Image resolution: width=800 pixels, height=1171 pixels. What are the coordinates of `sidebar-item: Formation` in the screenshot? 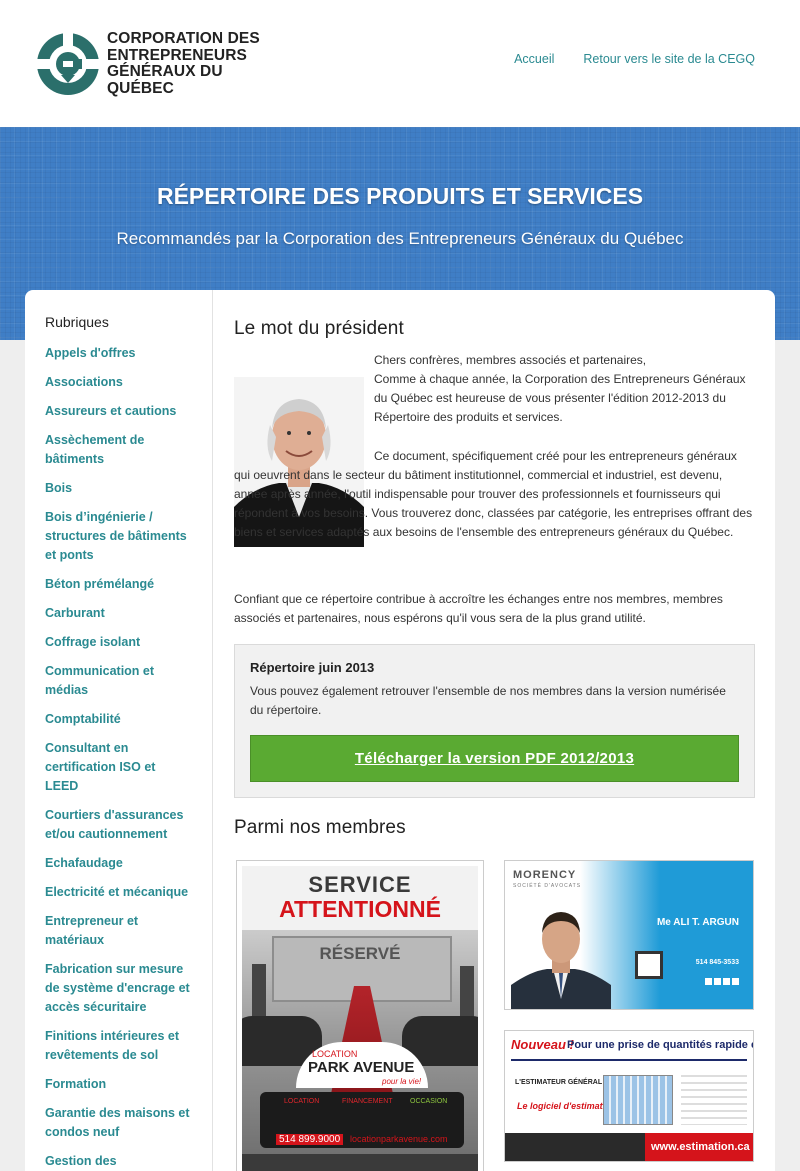 It's located at (118, 1084).